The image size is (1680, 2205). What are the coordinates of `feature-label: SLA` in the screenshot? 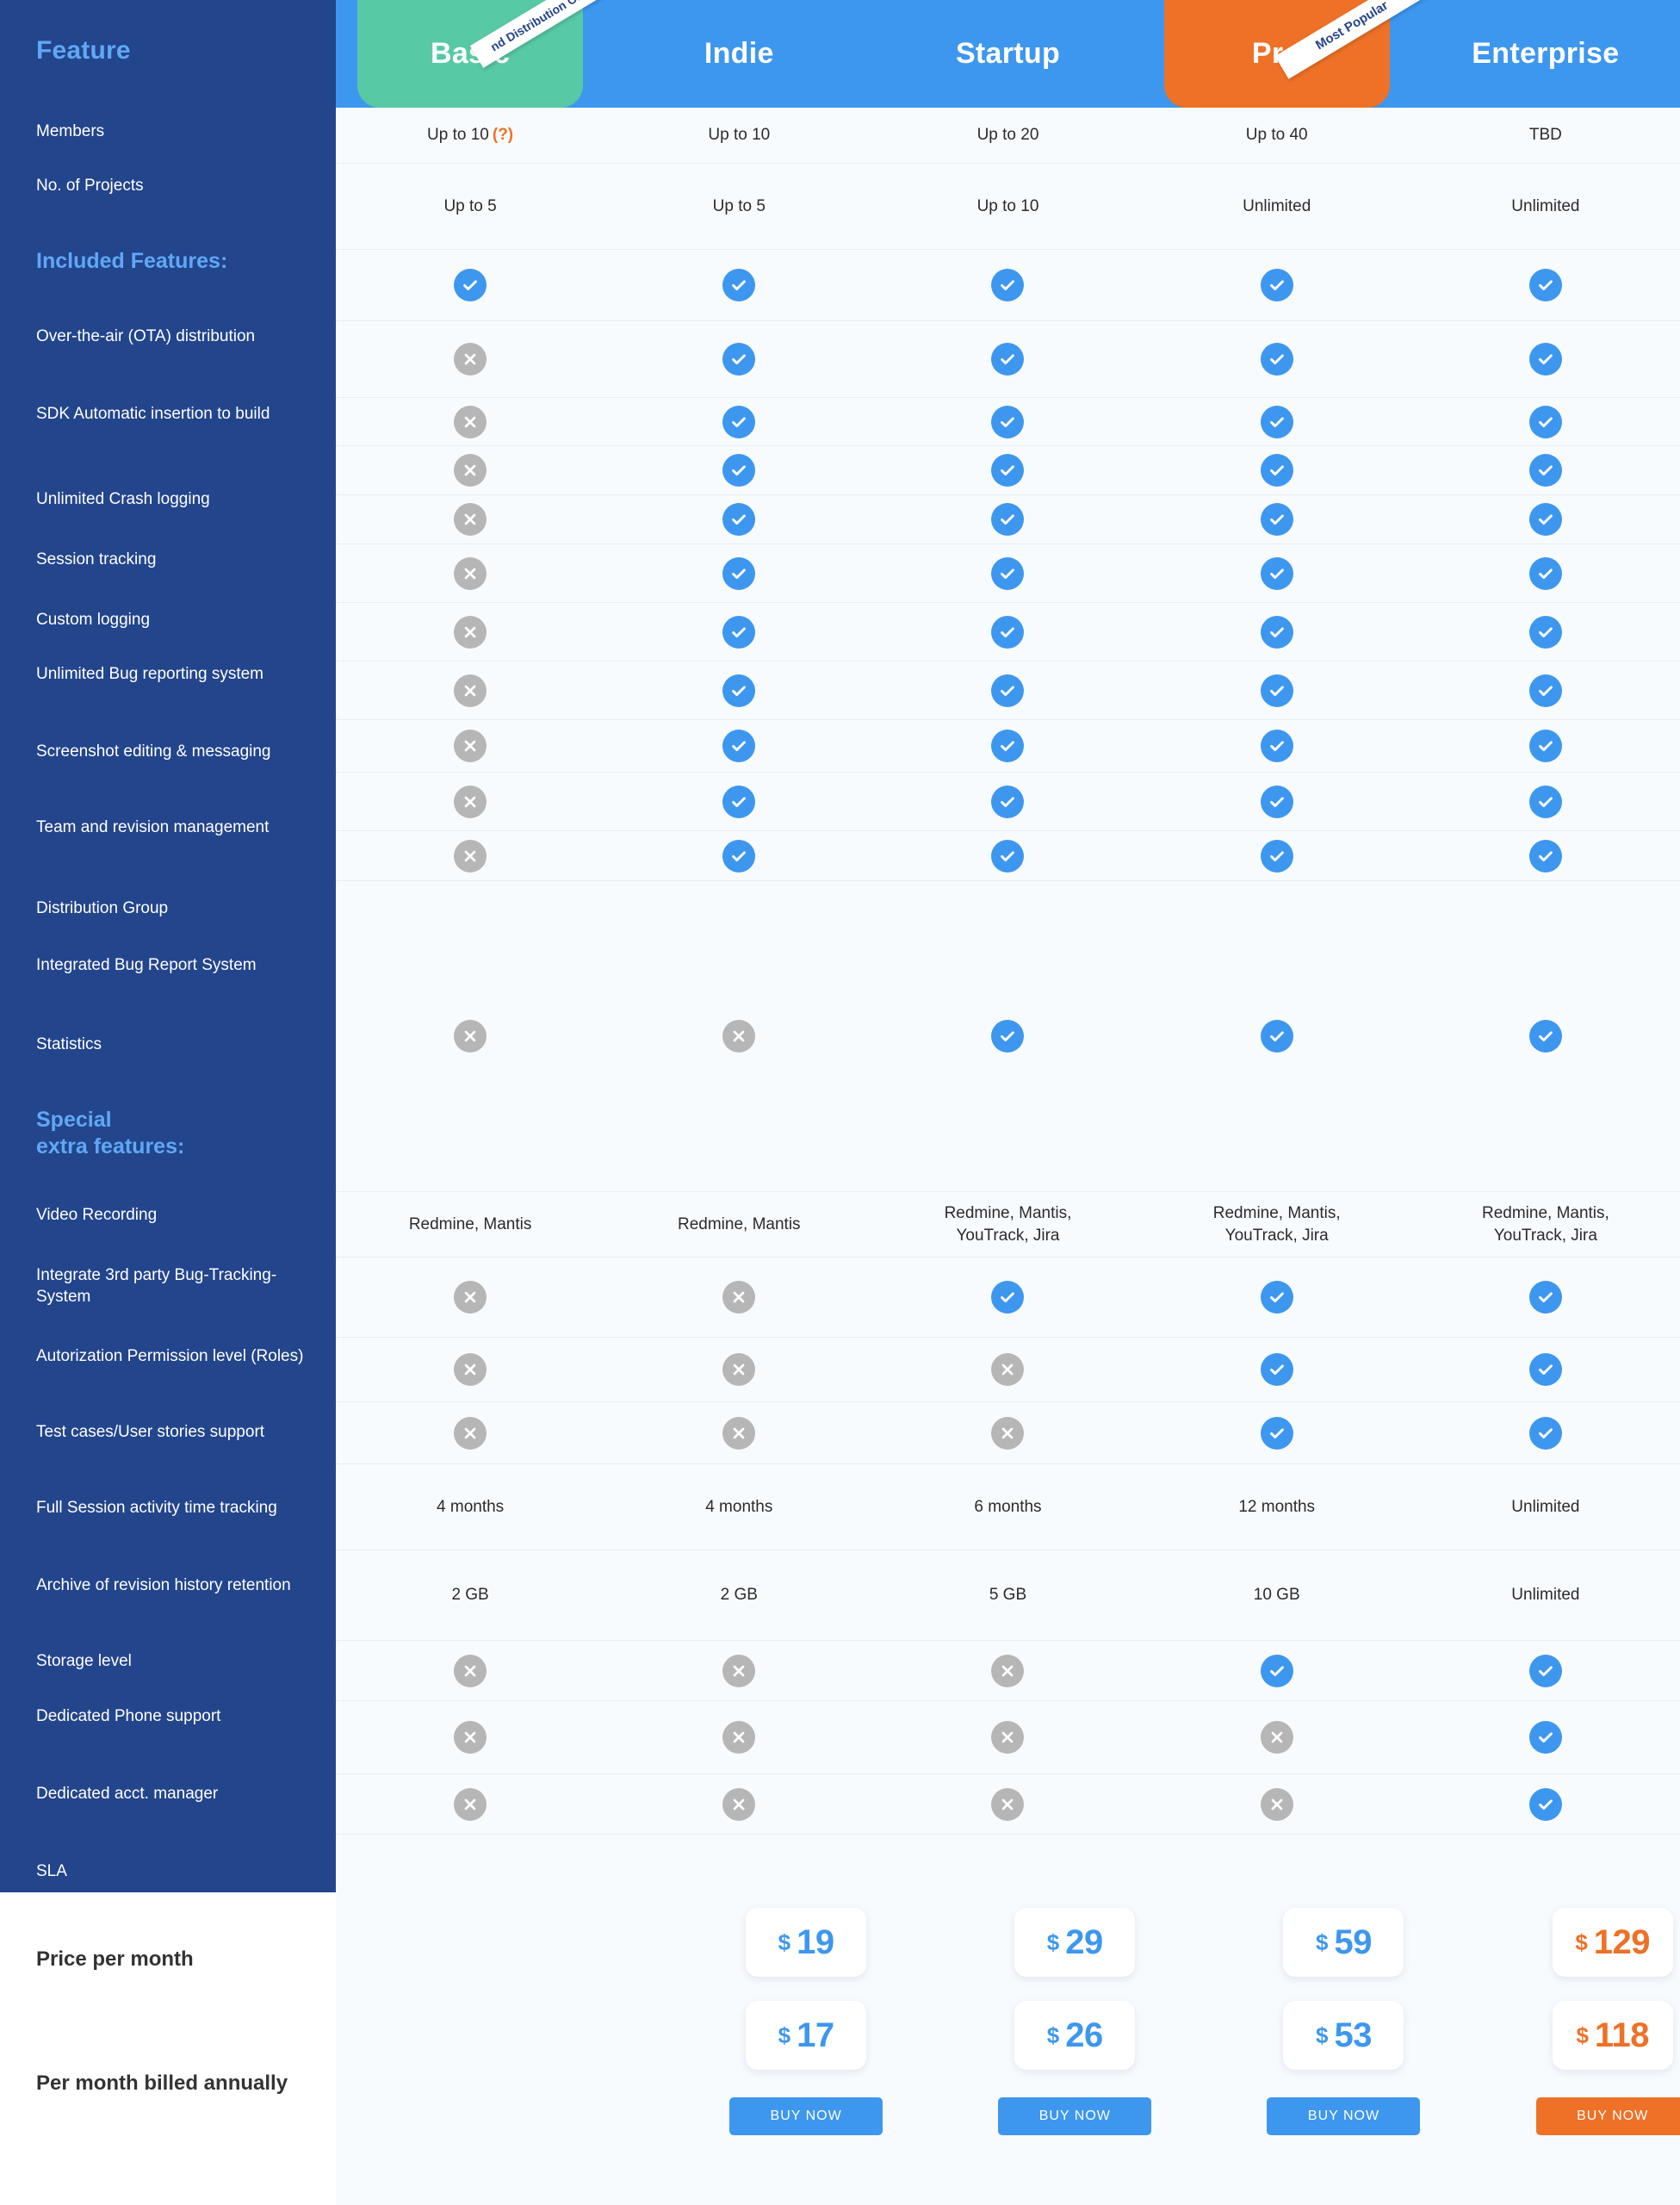 It's located at (52, 1871).